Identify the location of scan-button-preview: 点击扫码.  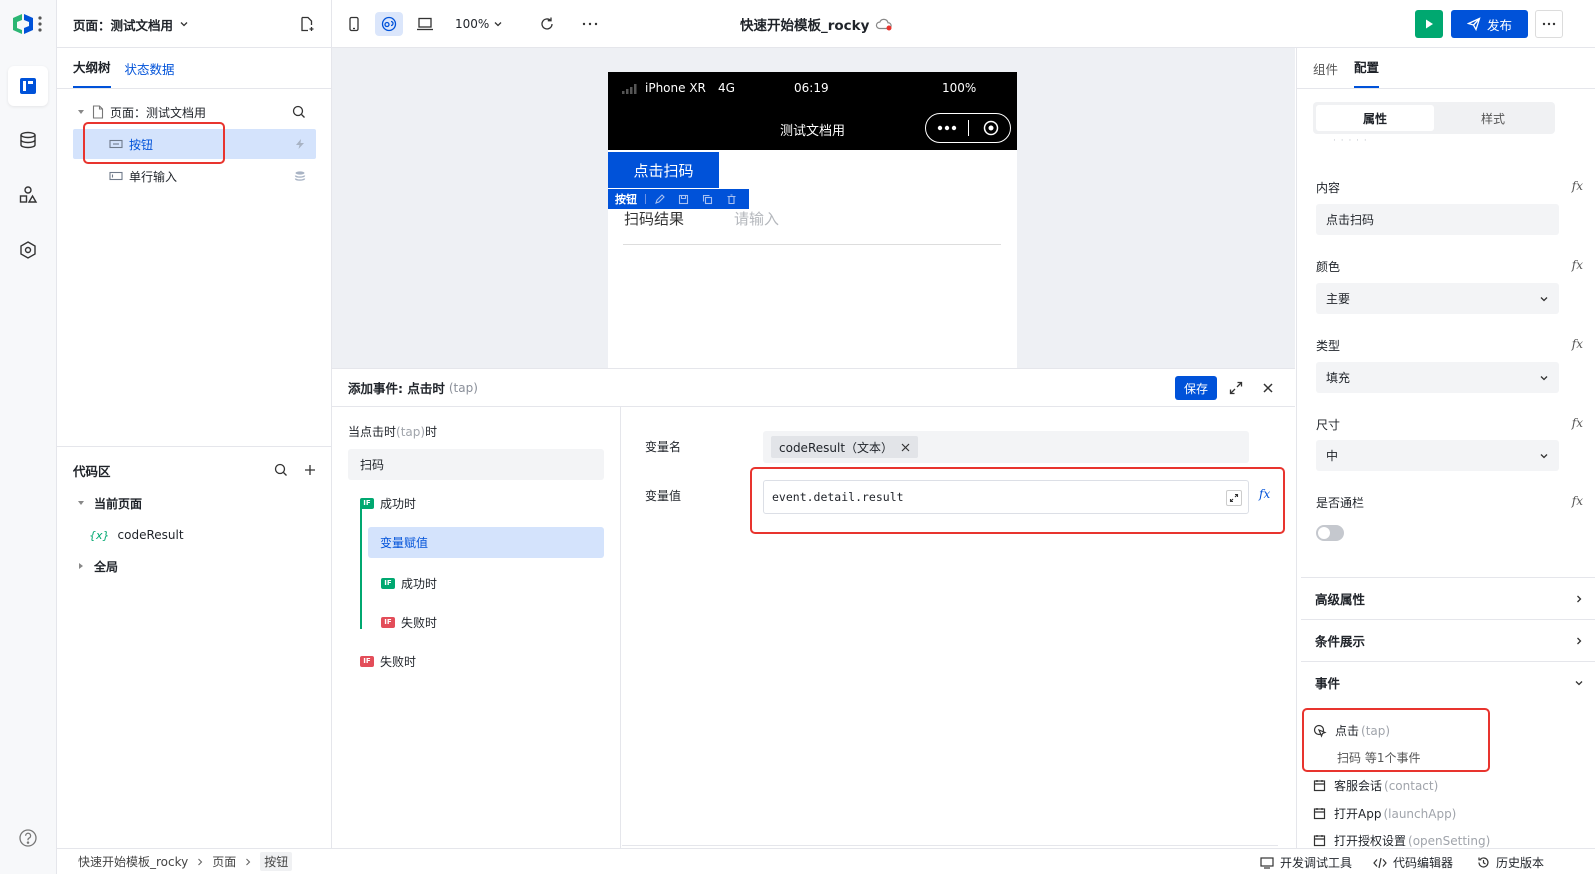
(663, 170).